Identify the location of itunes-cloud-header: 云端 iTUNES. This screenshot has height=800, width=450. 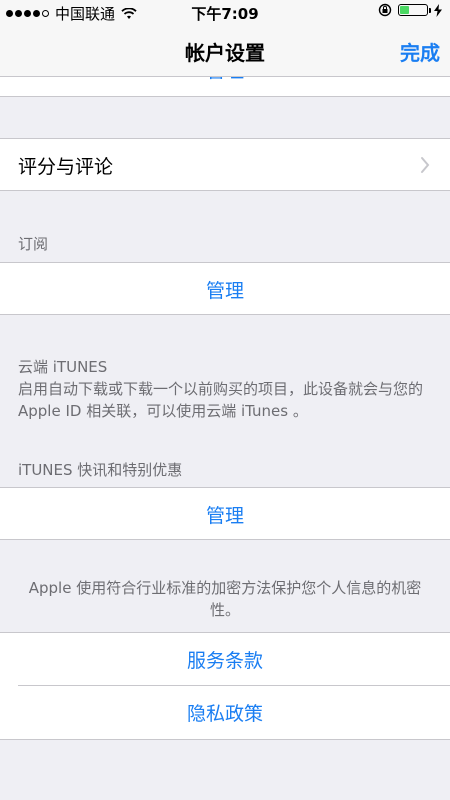
(63, 367).